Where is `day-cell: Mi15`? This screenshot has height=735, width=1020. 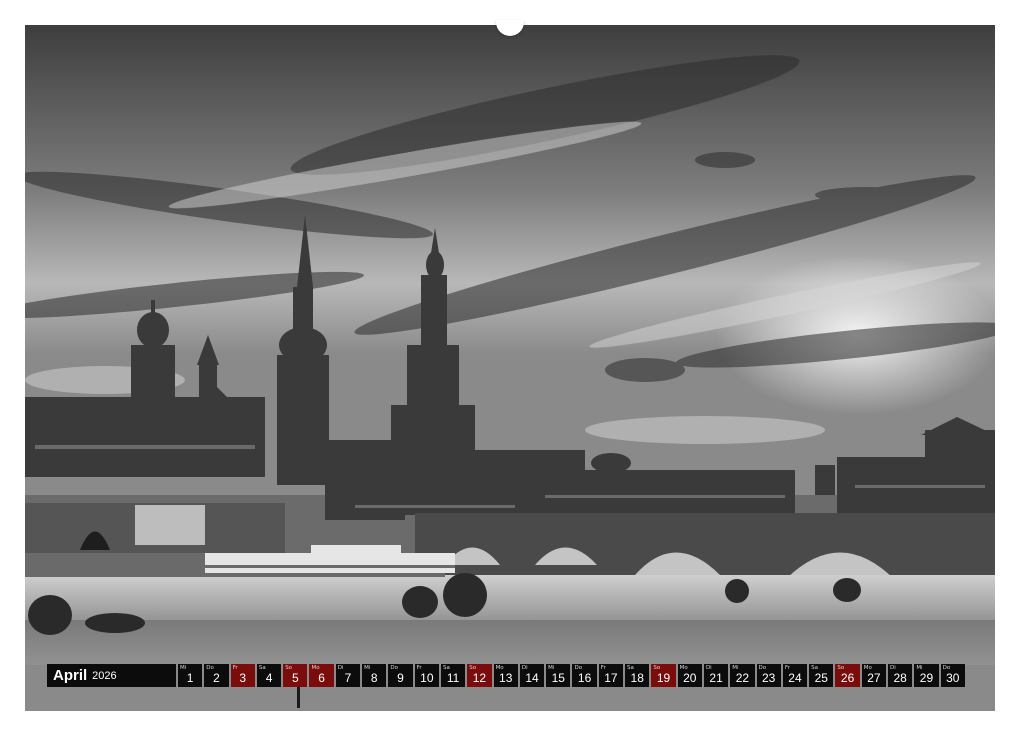
day-cell: Mi15 is located at coordinates (558, 675).